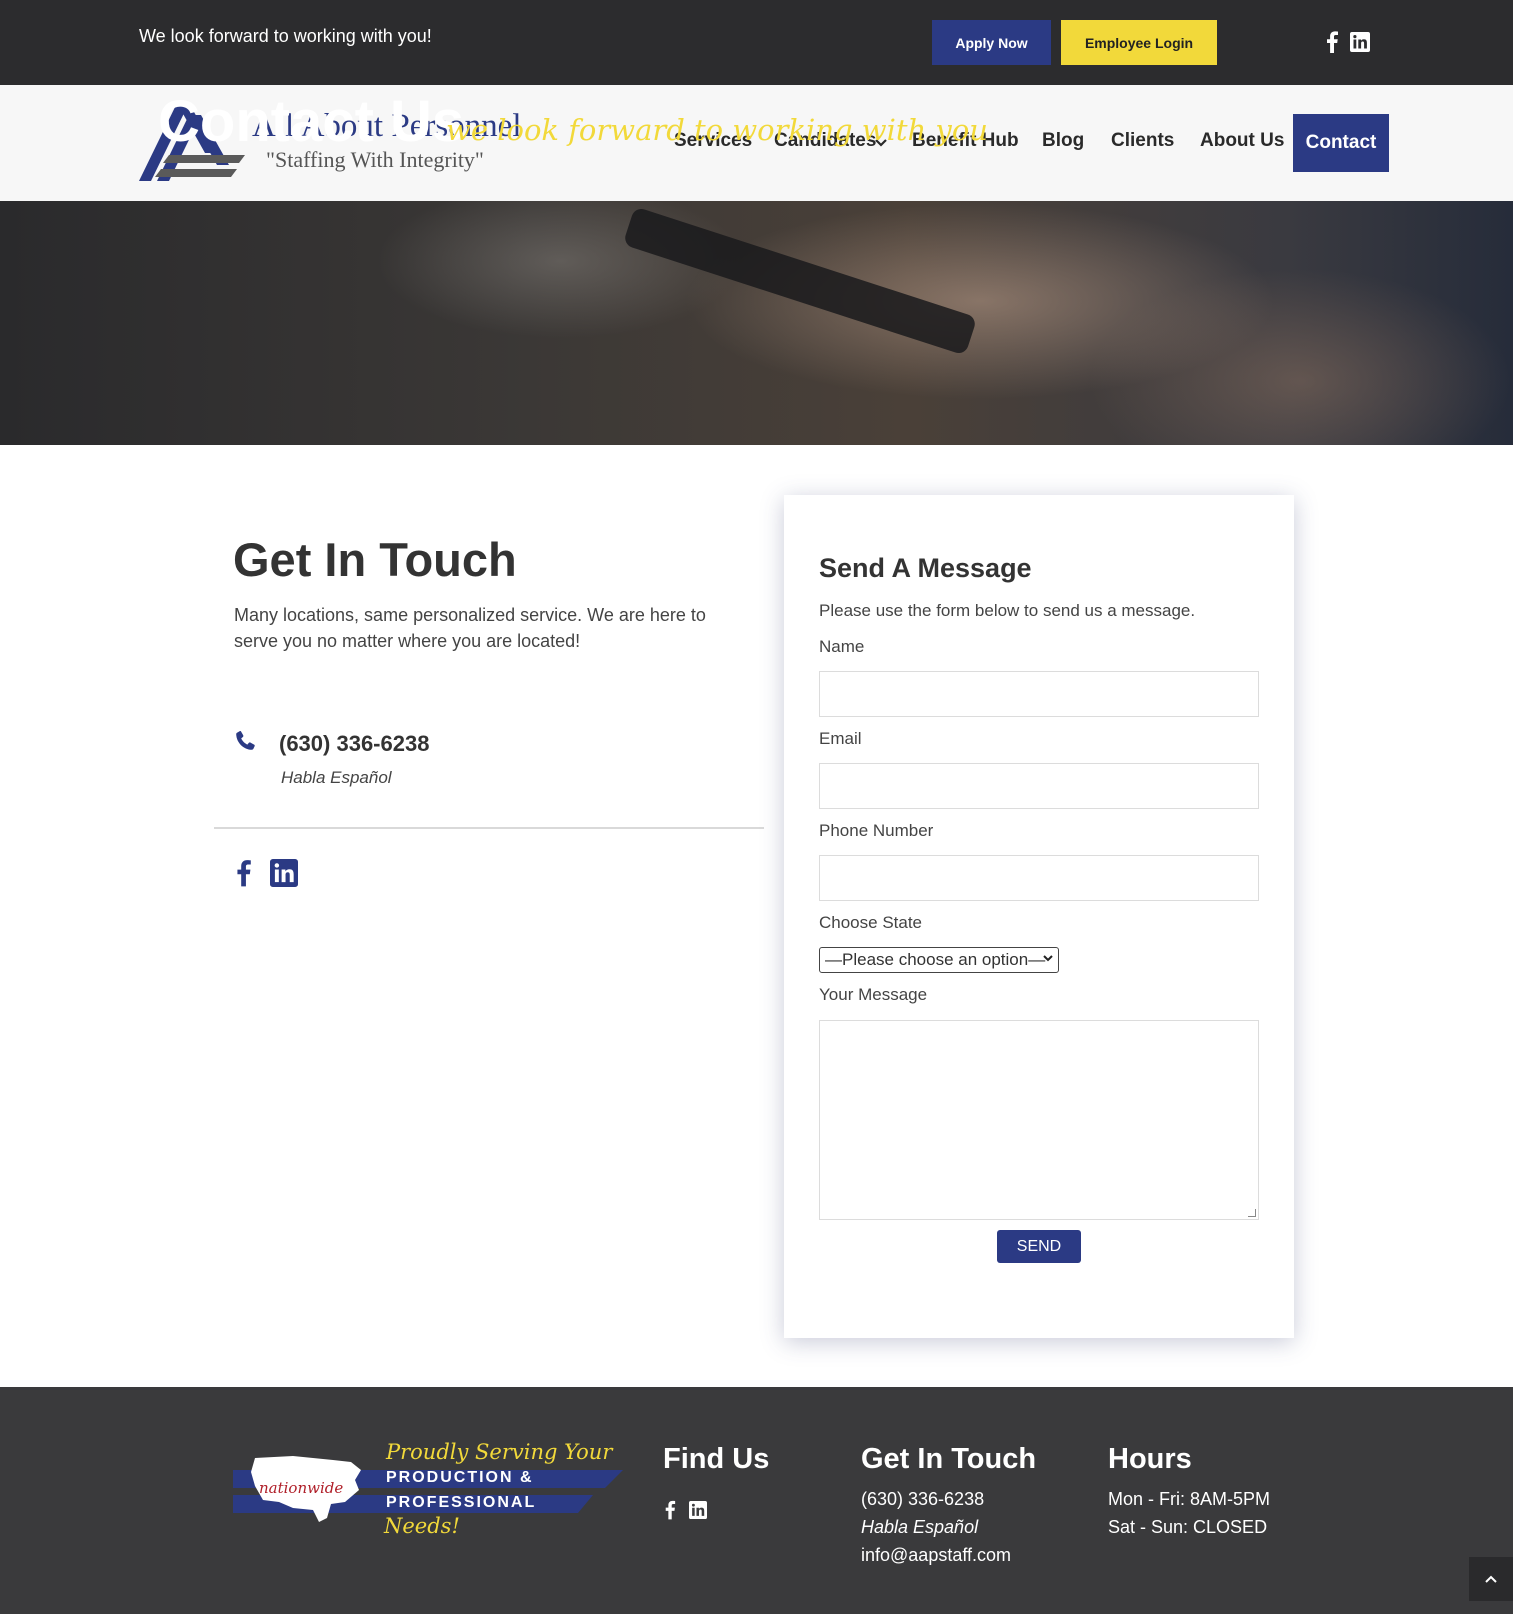 The height and width of the screenshot is (1614, 1513). Describe the element at coordinates (1039, 878) in the screenshot. I see `phone-field` at that location.